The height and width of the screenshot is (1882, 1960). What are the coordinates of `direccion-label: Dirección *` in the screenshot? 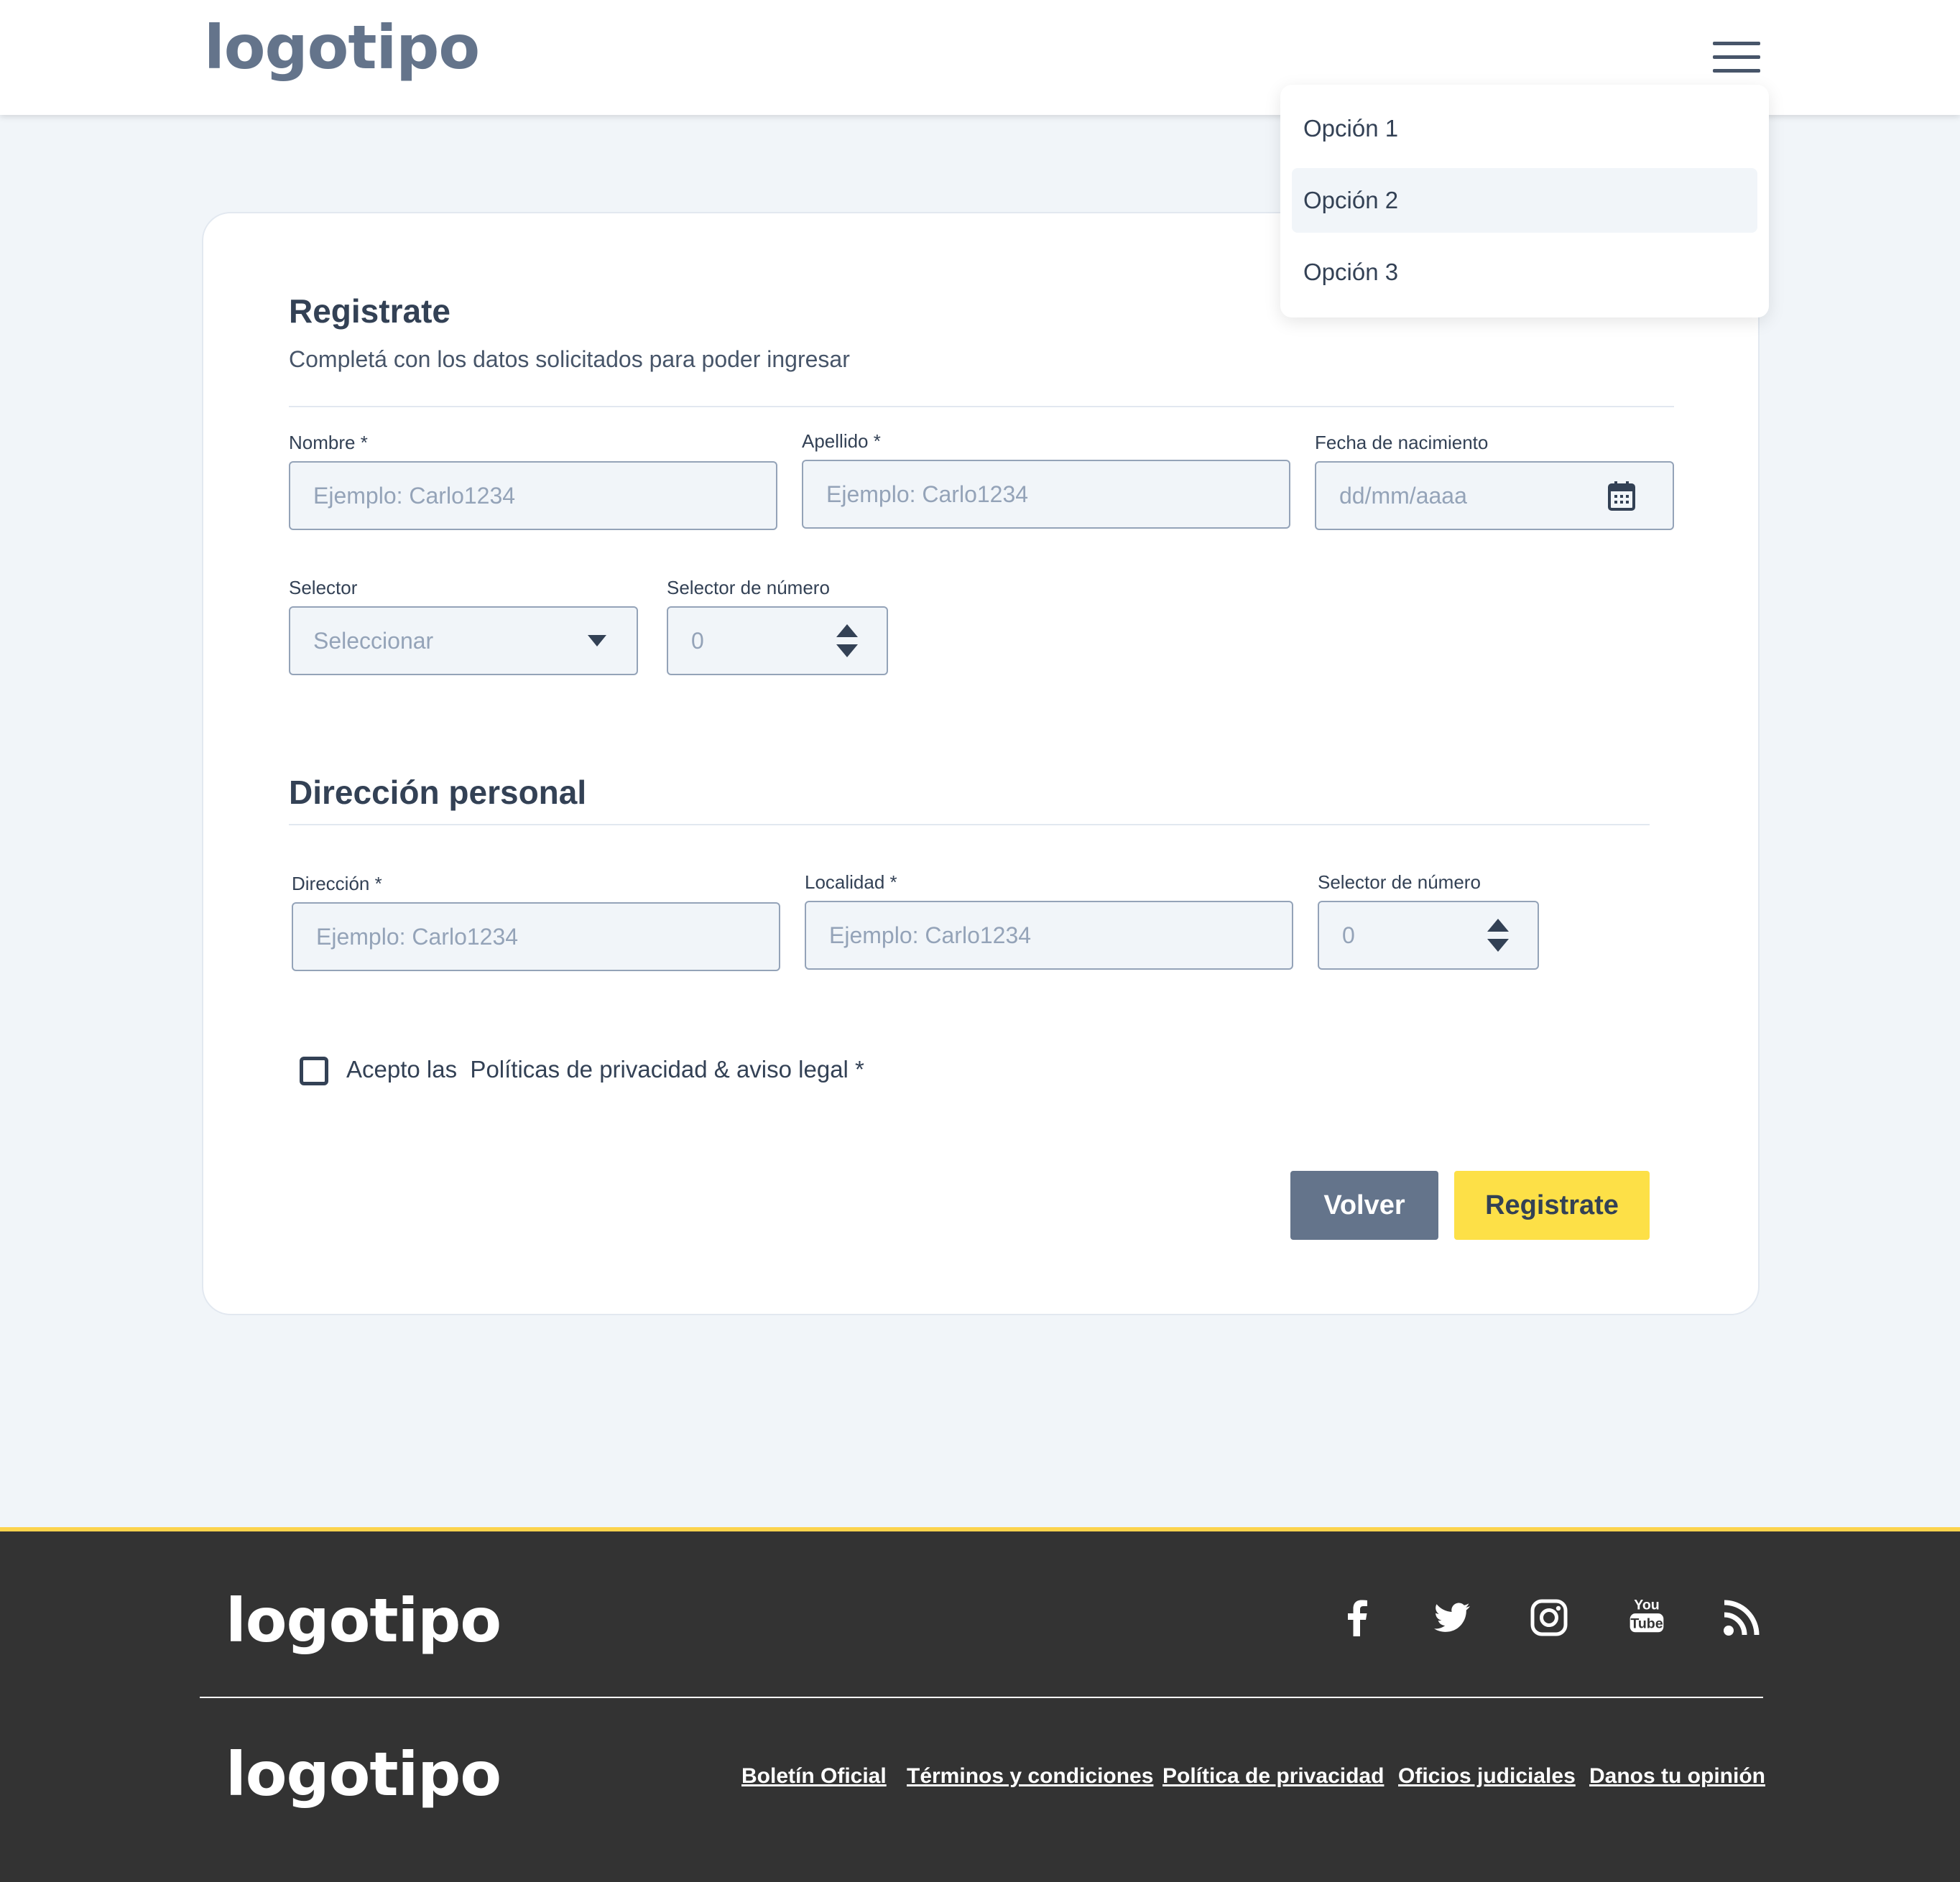 It's located at (337, 883).